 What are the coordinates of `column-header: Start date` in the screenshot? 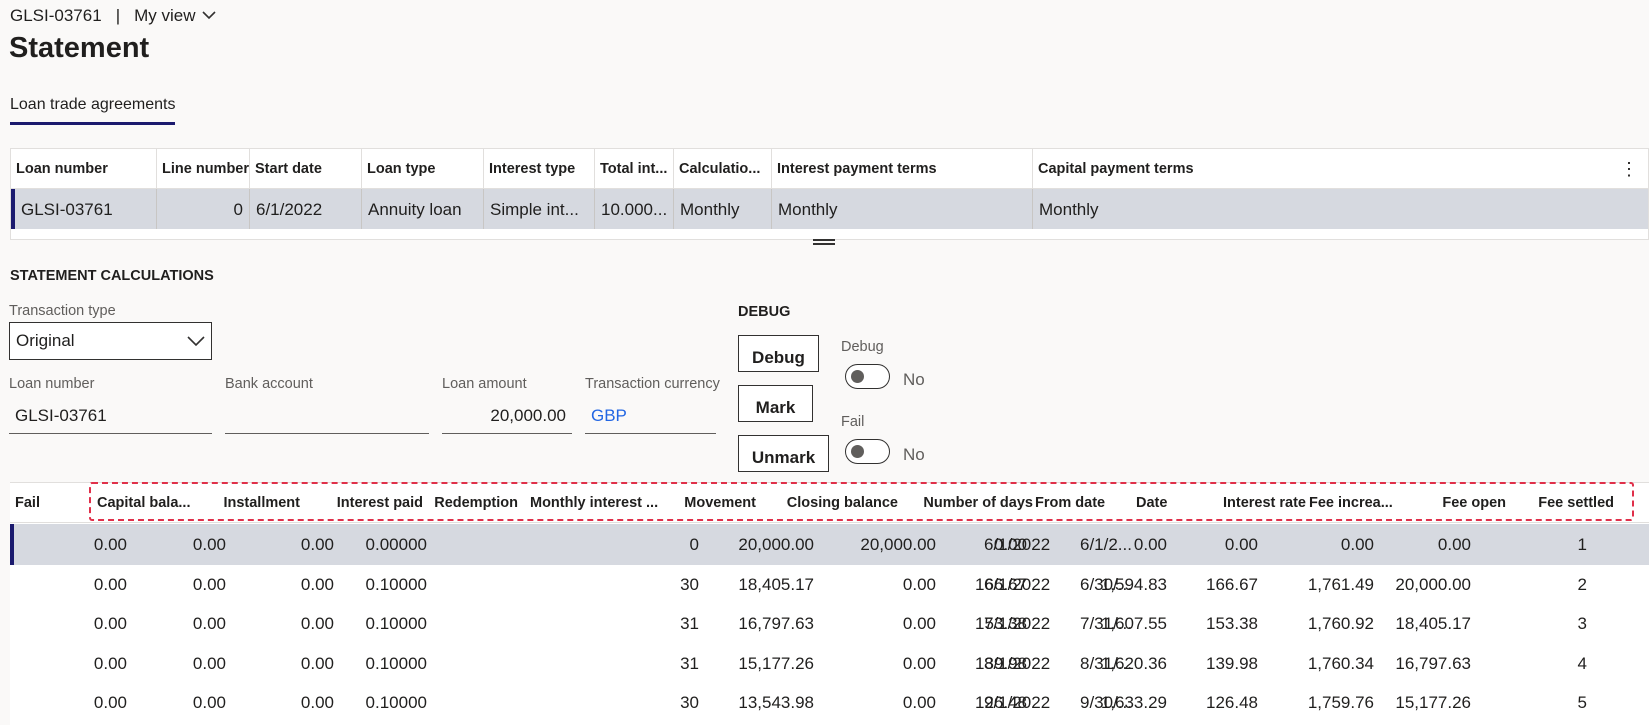 It's located at (306, 168).